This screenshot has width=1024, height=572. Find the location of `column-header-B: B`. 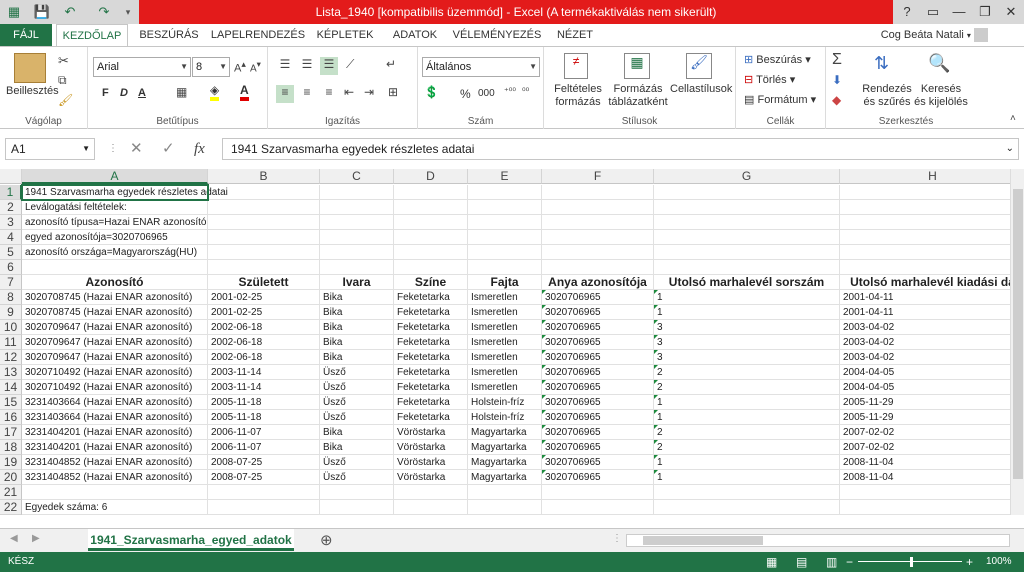

column-header-B: B is located at coordinates (264, 176).